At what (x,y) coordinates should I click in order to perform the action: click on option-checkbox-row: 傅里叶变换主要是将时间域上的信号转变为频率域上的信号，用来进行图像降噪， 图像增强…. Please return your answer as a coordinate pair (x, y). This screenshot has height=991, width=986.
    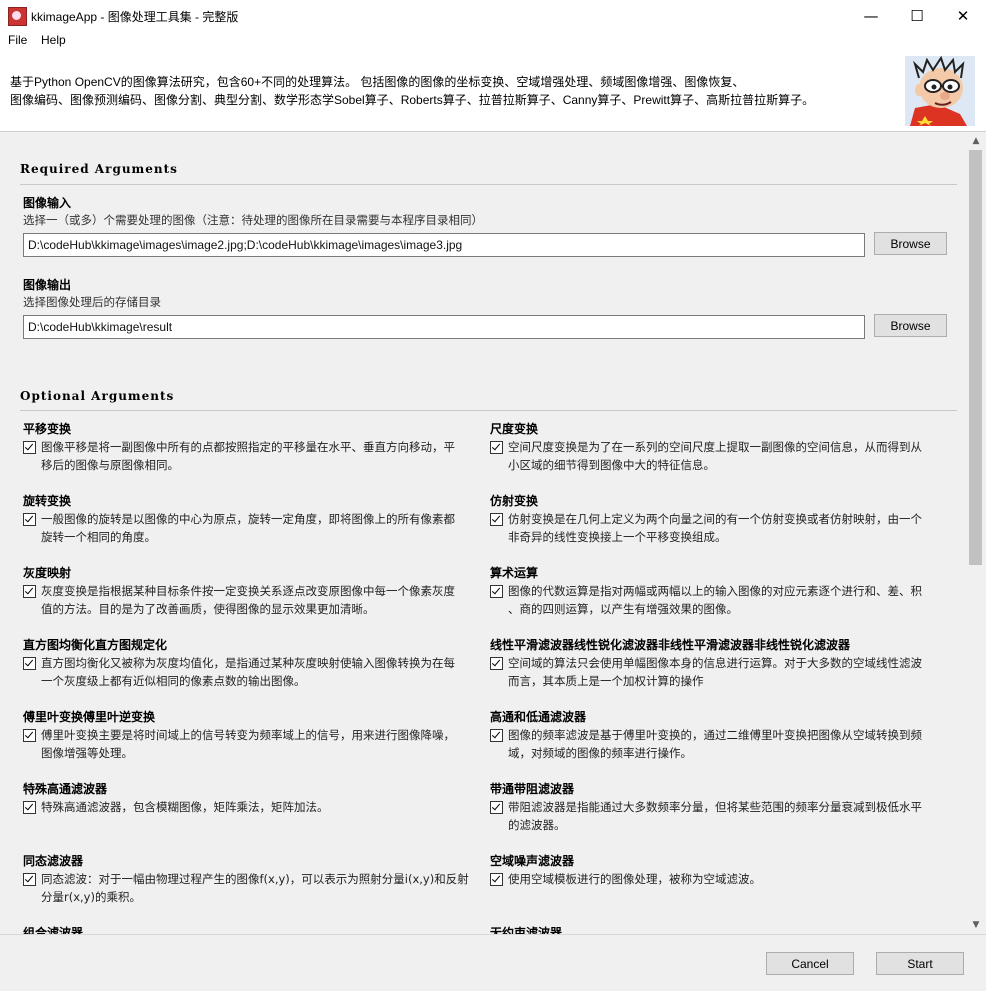
    Looking at the image, I should click on (249, 744).